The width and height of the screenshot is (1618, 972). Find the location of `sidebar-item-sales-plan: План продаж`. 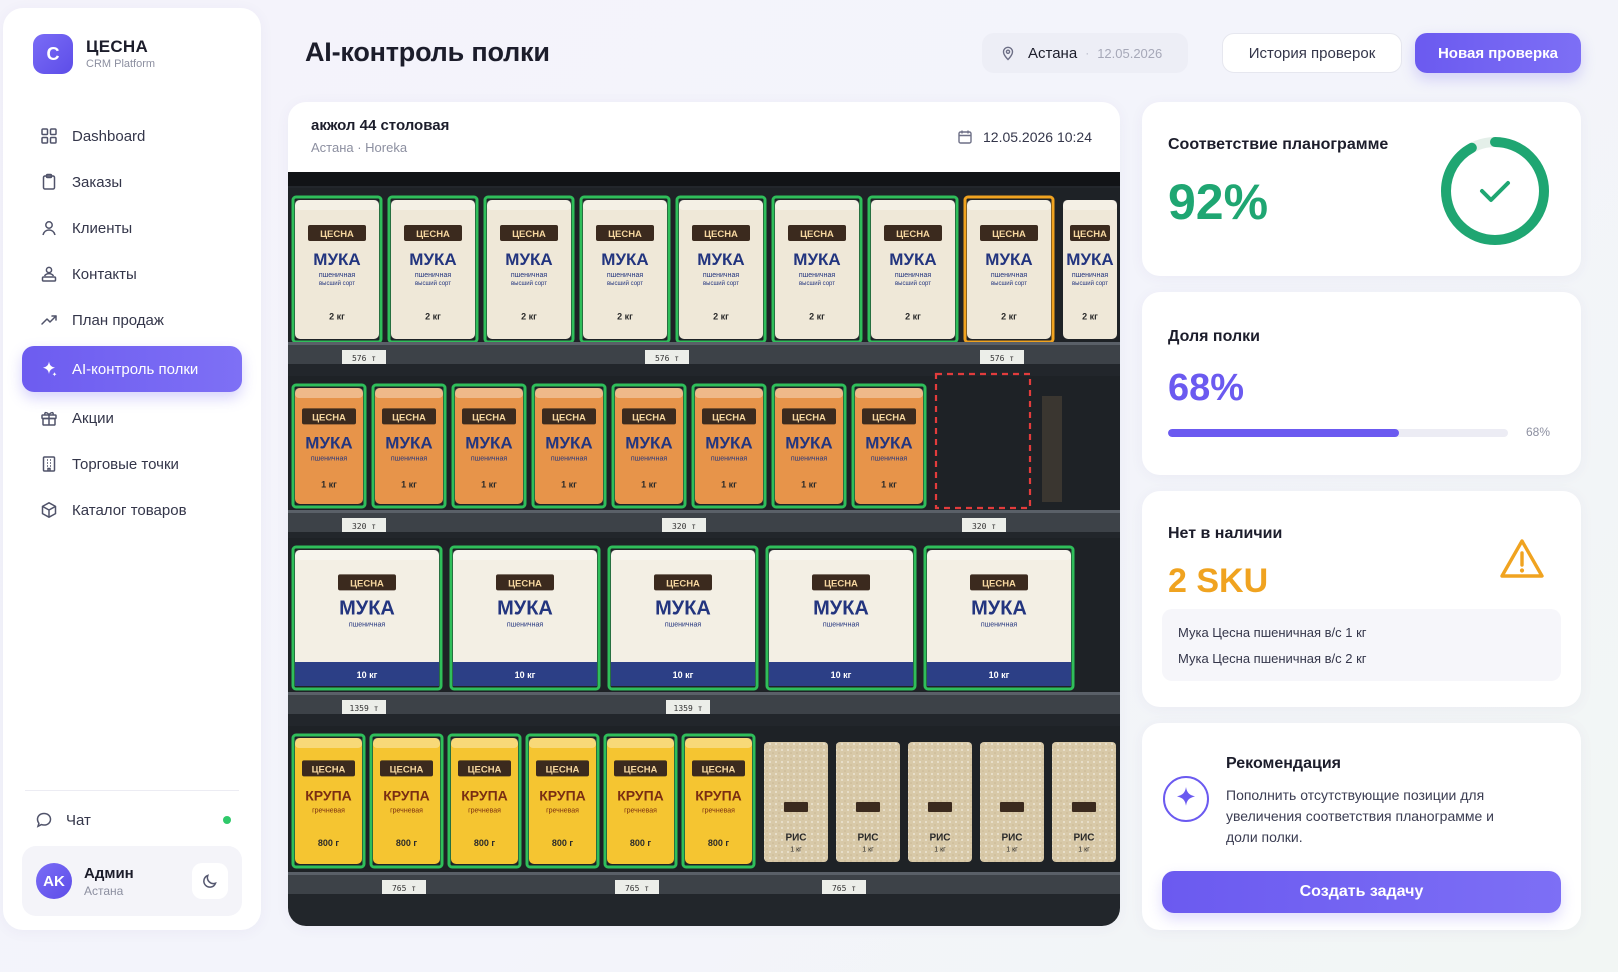

sidebar-item-sales-plan: План продаж is located at coordinates (132, 320).